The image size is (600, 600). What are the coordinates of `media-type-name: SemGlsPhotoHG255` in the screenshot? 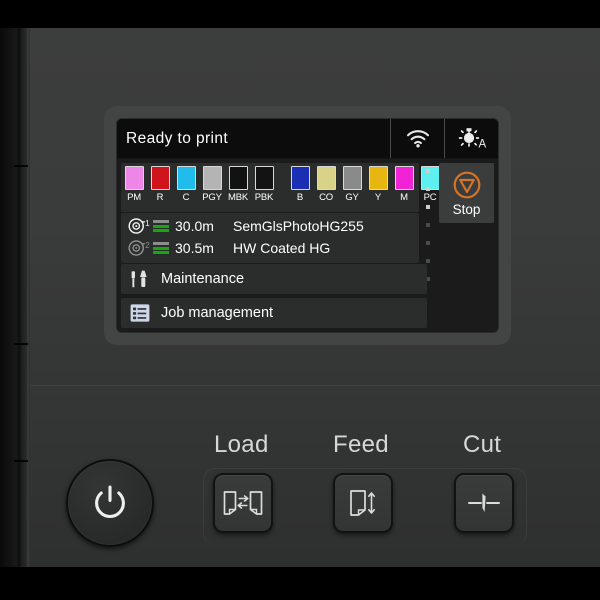 It's located at (298, 226).